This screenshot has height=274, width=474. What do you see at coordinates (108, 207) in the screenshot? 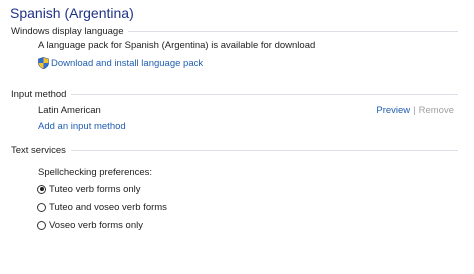
I see `radio-label: Tuteo and voseo verb forms` at bounding box center [108, 207].